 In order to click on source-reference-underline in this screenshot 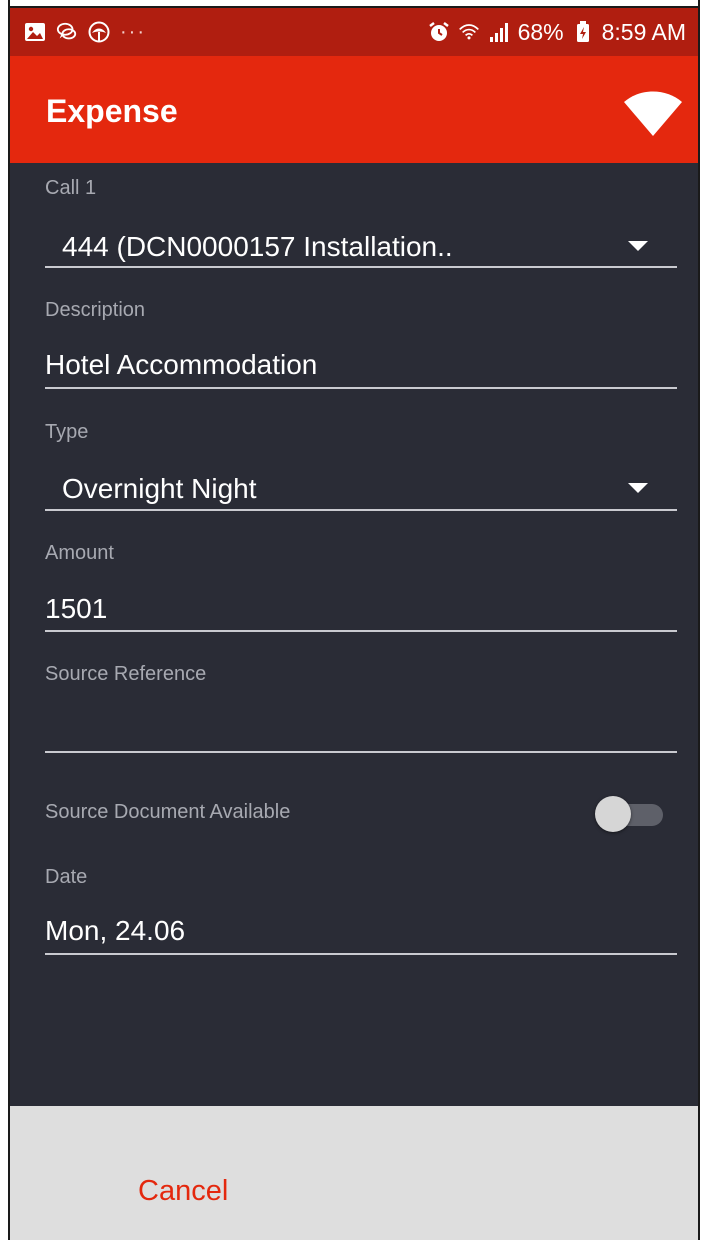, I will do `click(361, 752)`.